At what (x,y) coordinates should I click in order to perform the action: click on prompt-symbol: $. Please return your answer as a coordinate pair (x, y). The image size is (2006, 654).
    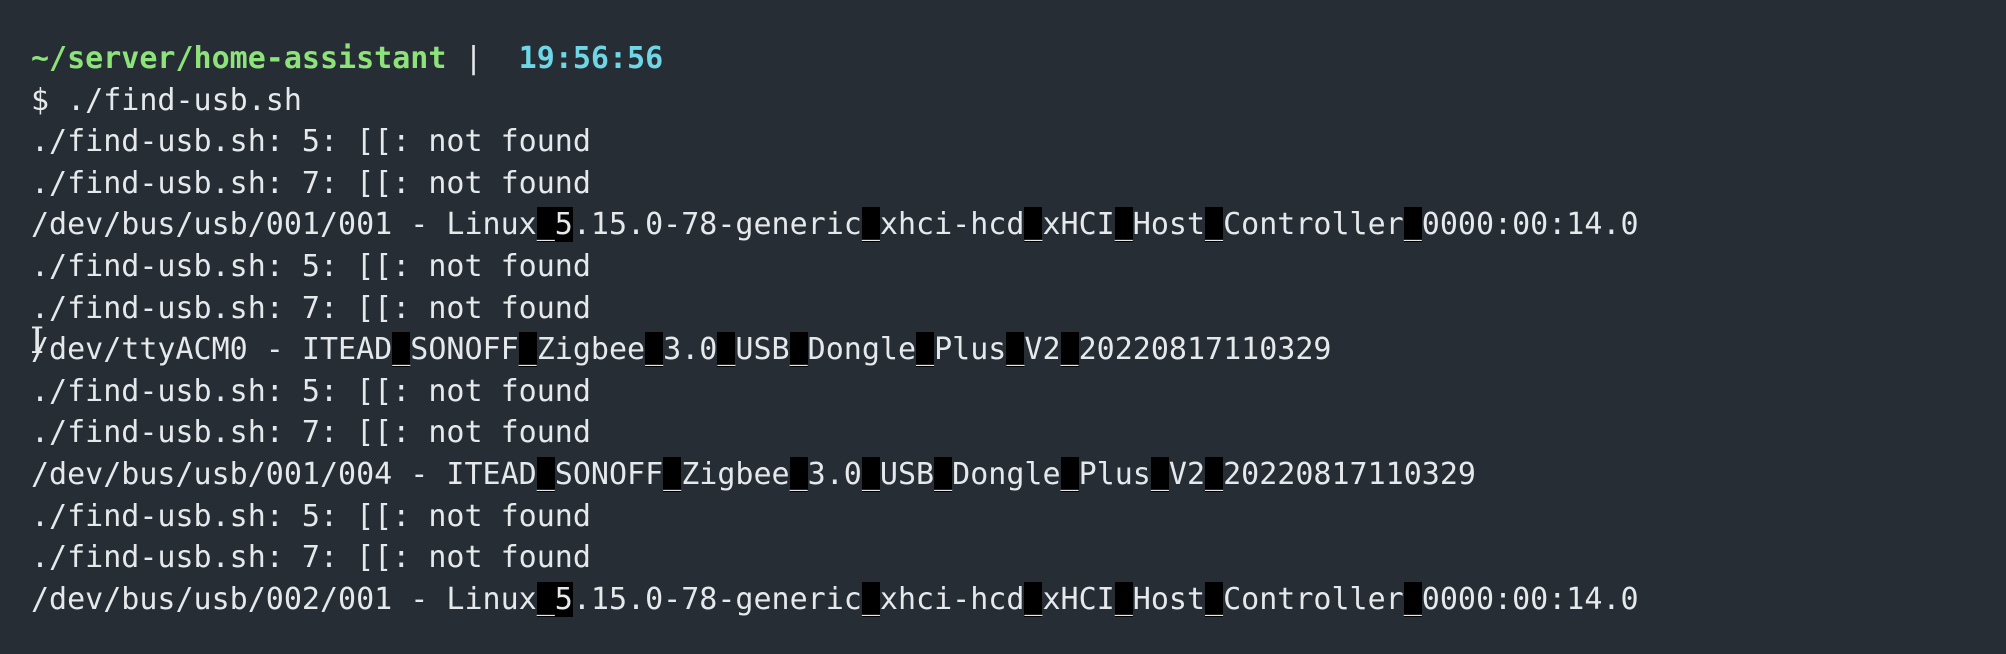
    Looking at the image, I should click on (40, 100).